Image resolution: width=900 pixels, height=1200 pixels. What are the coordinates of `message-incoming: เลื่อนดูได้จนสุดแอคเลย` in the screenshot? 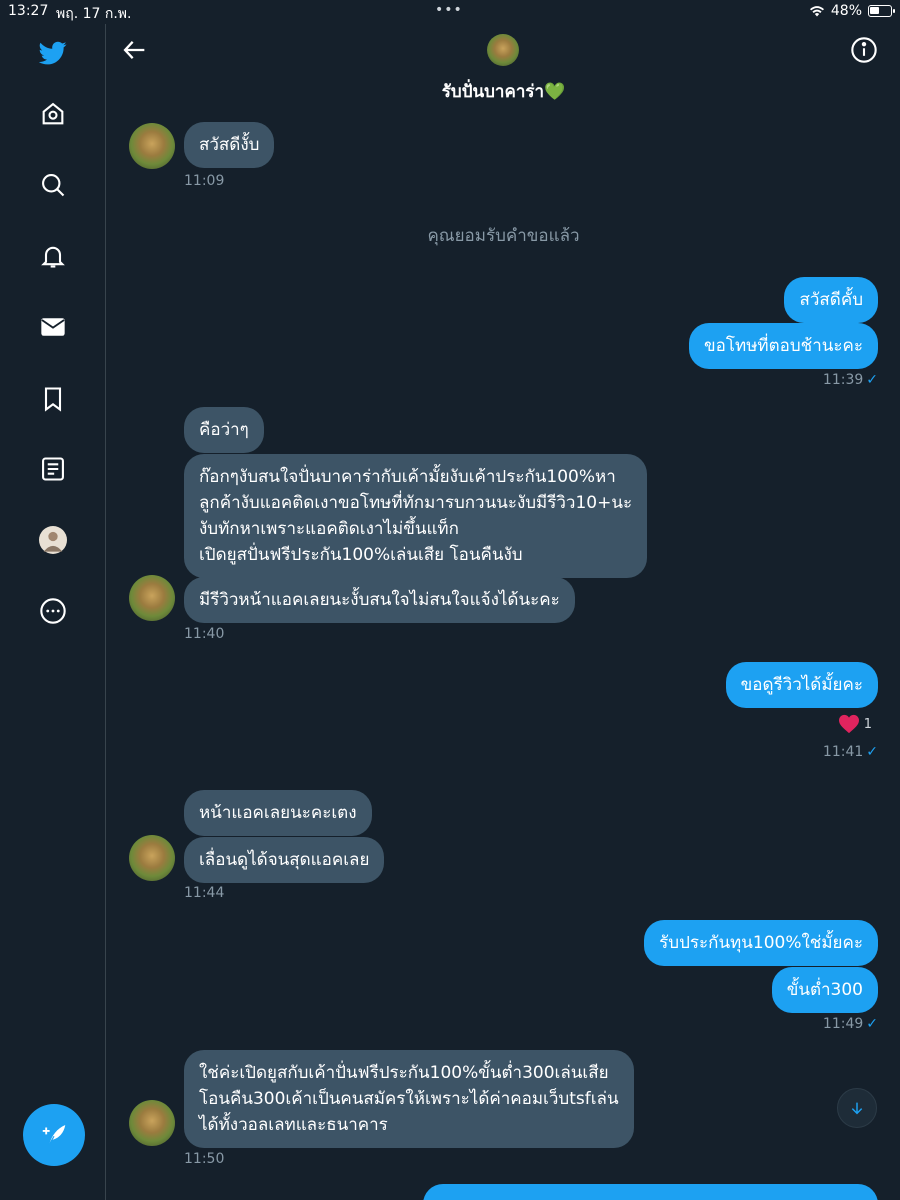 It's located at (284, 860).